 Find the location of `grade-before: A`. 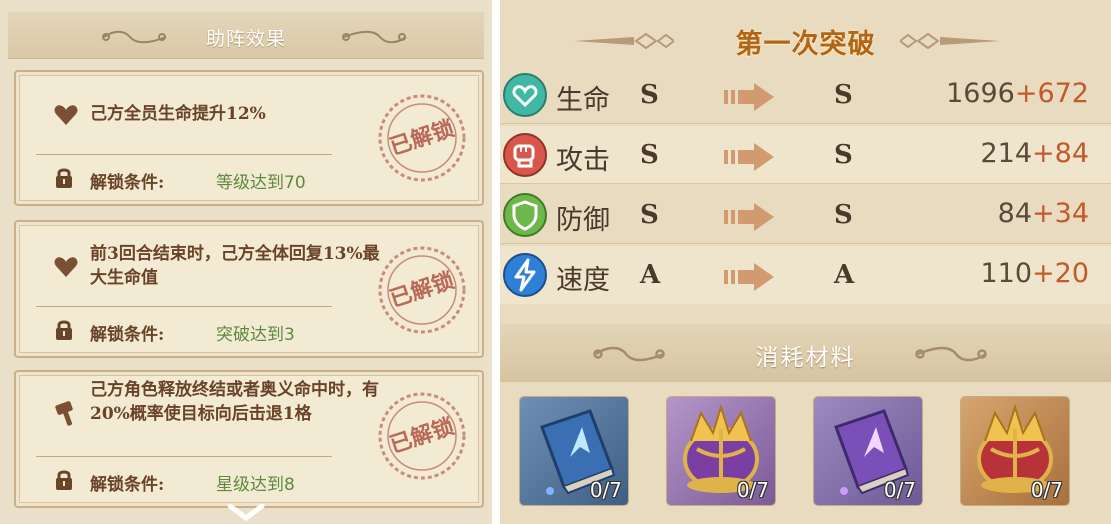

grade-before: A is located at coordinates (650, 275).